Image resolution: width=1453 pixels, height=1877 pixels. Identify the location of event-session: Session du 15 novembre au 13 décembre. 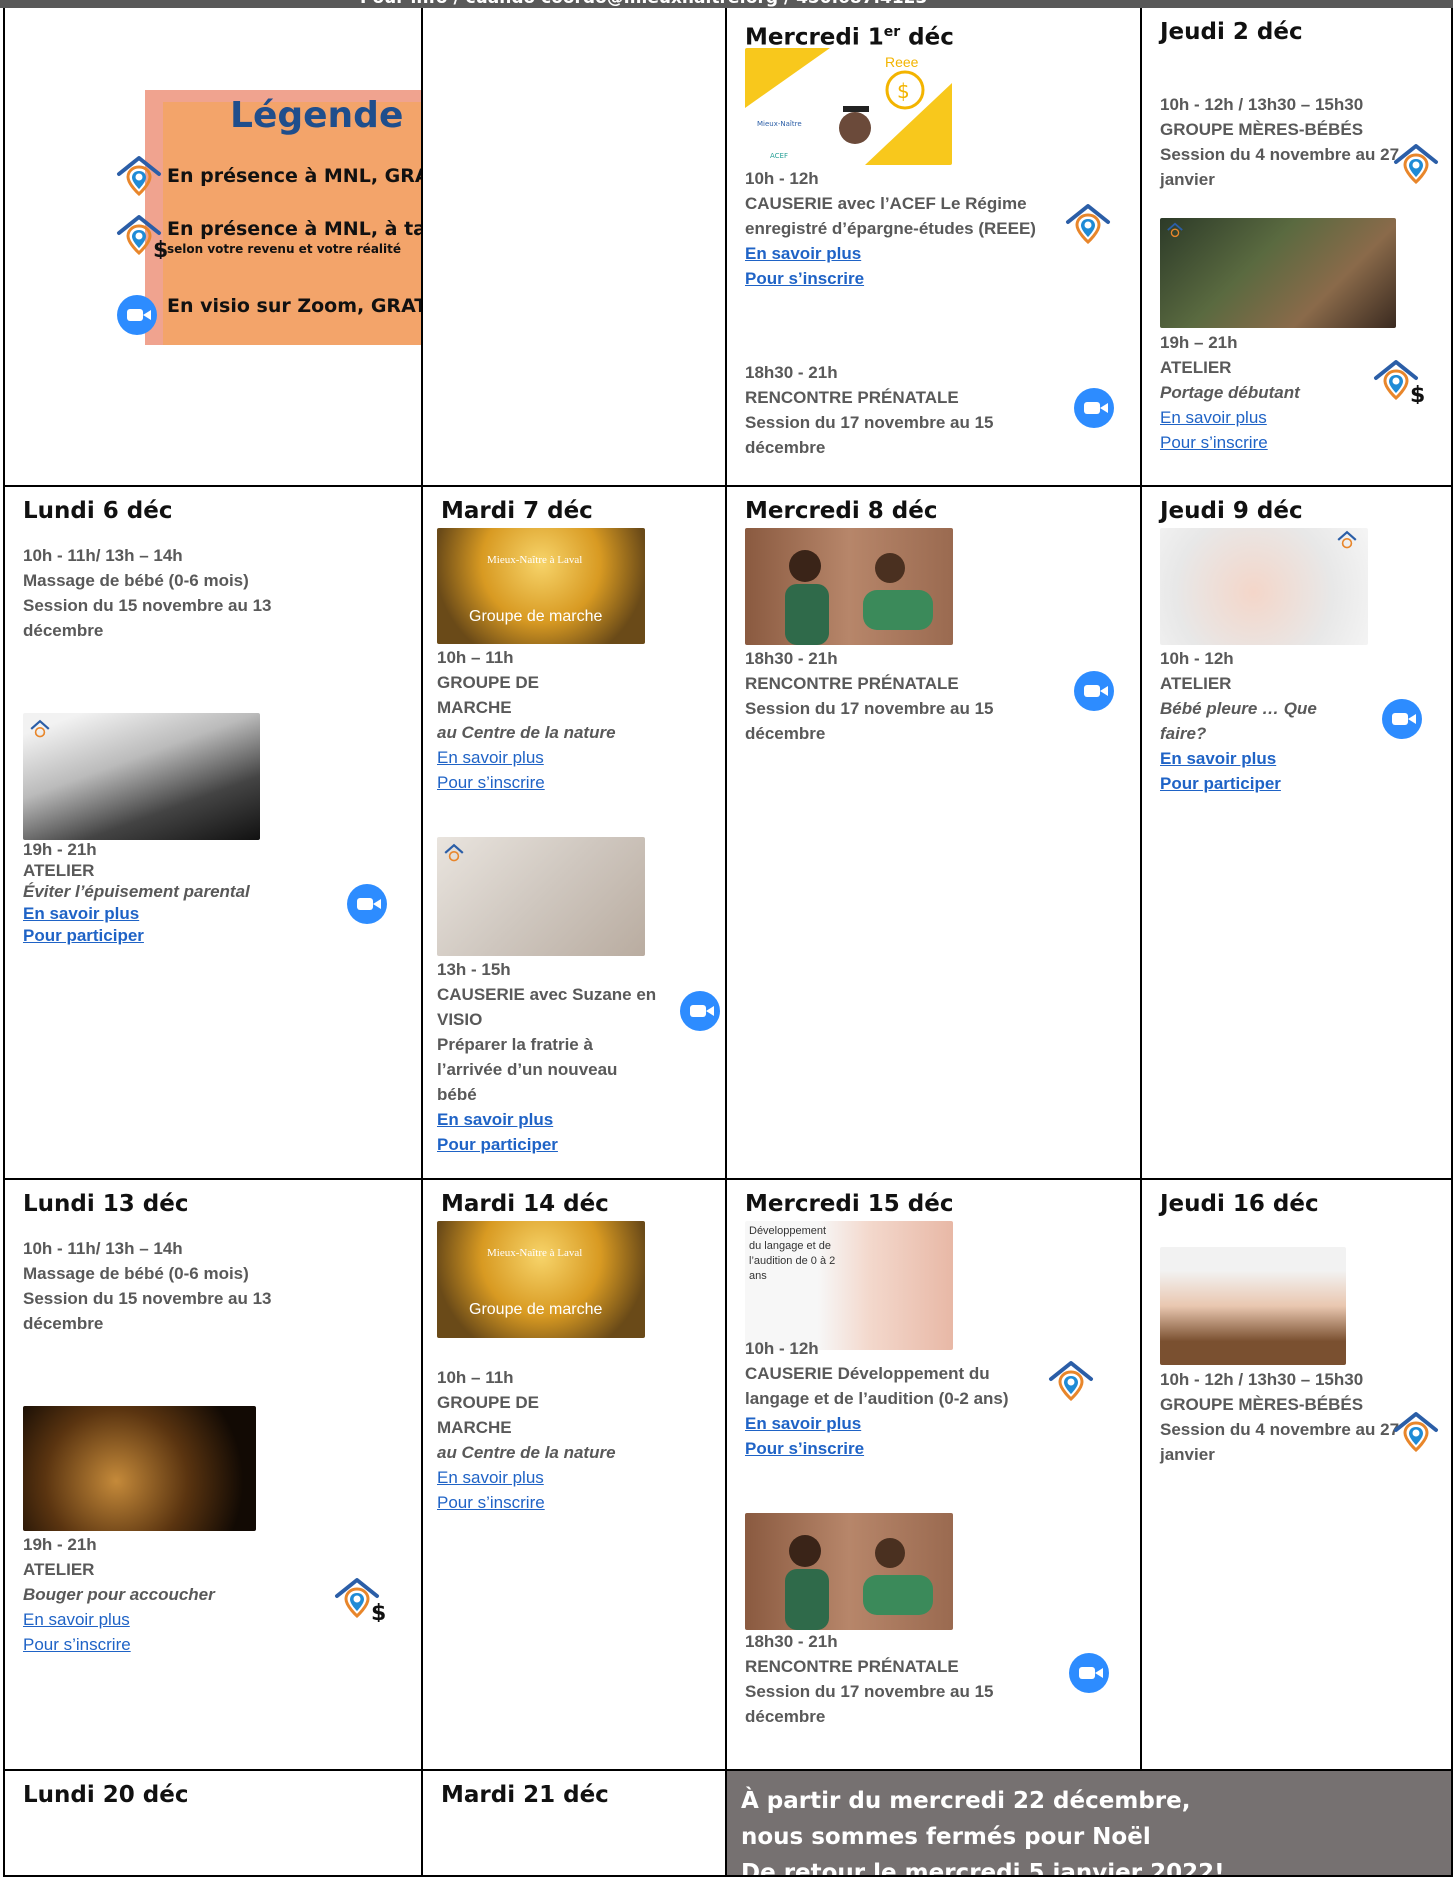
(147, 618).